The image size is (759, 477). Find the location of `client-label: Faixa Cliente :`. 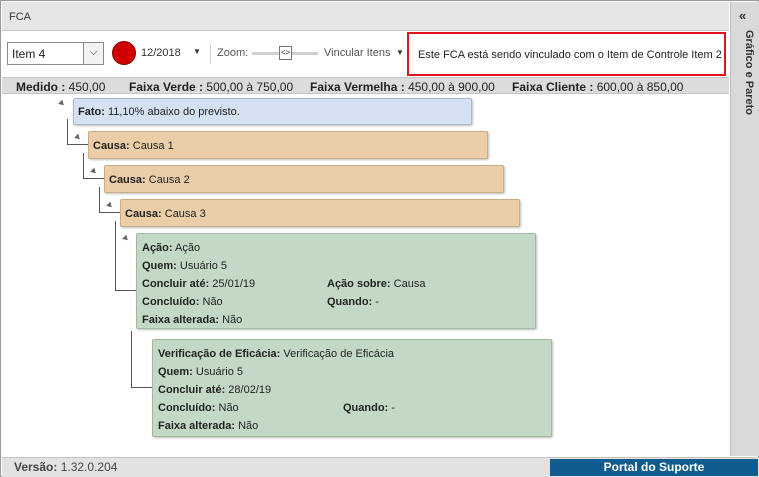

client-label: Faixa Cliente : is located at coordinates (553, 87).